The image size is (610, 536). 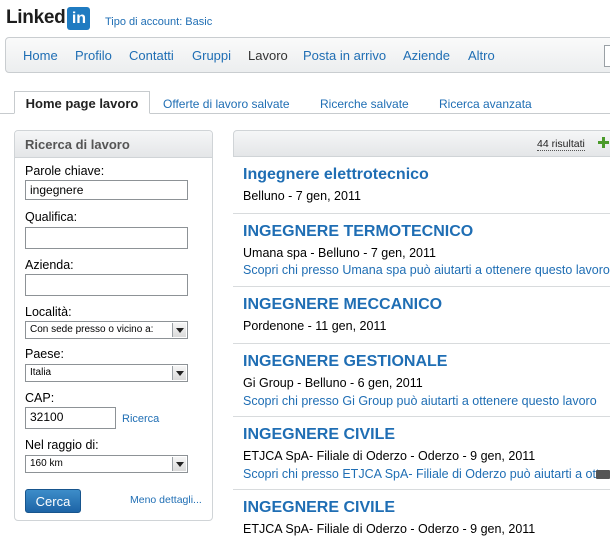 I want to click on localita-selected-value: Con sede presso o vicino a:, so click(x=92, y=329).